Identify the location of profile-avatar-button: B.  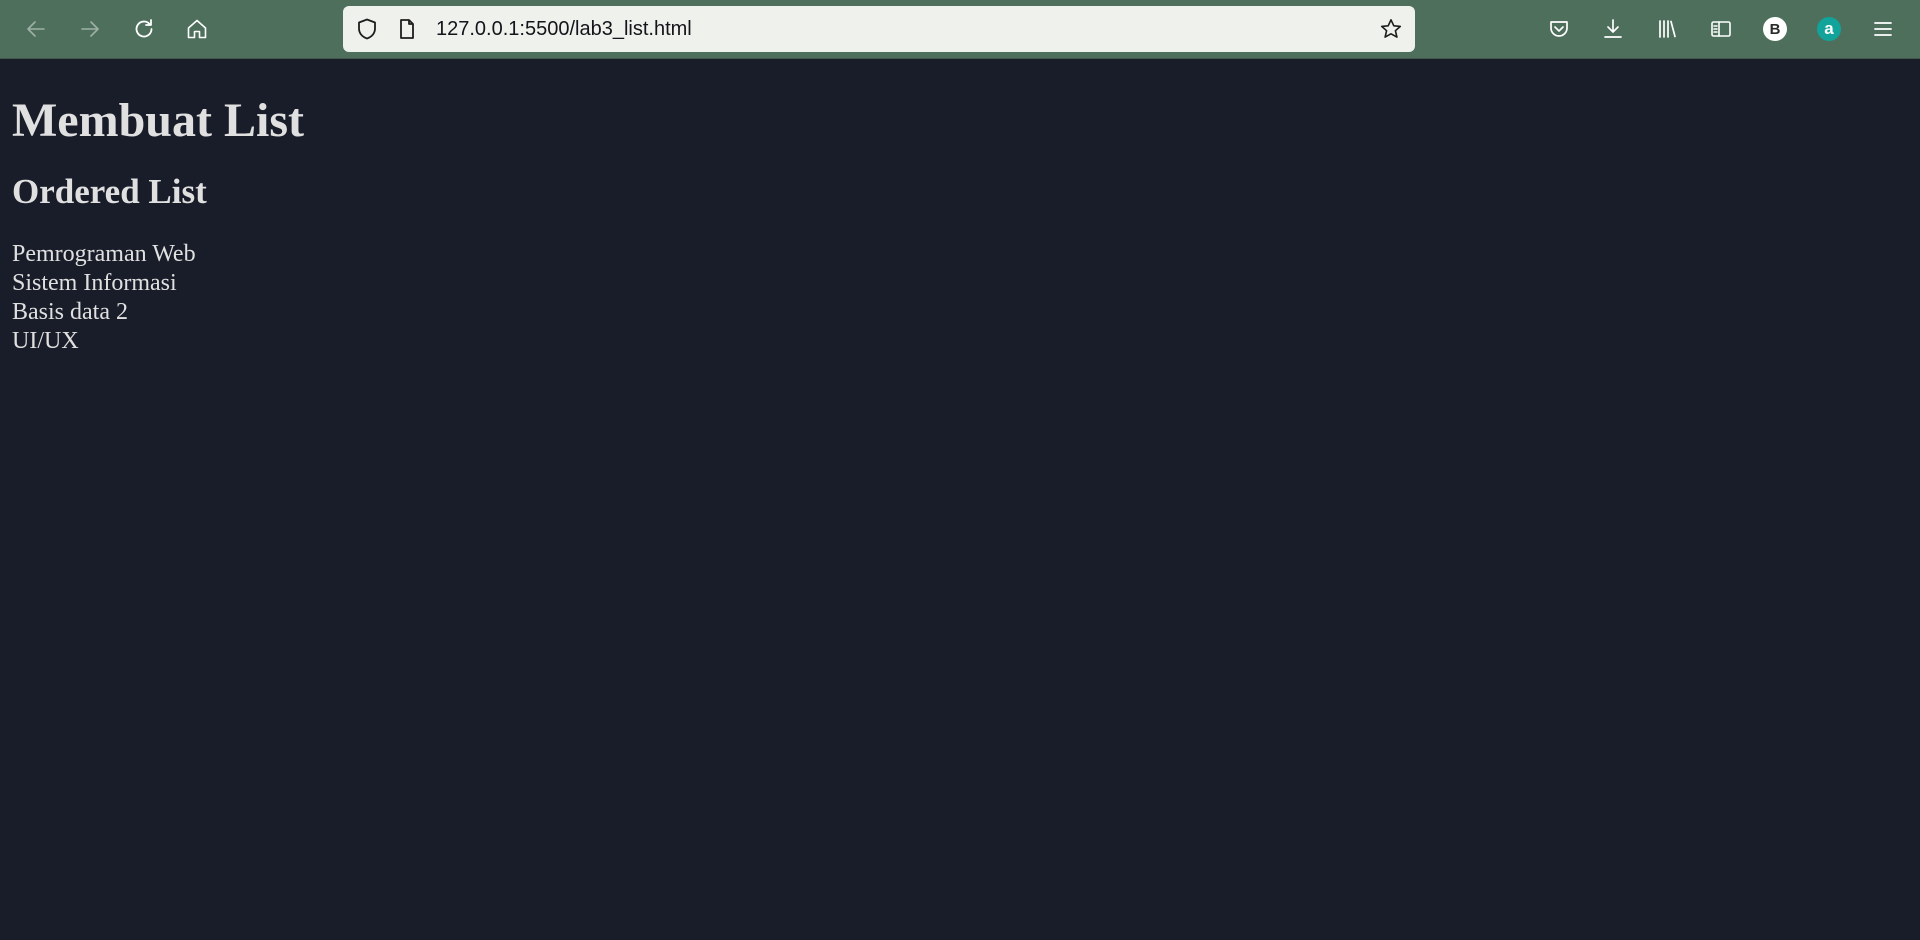
(1775, 29).